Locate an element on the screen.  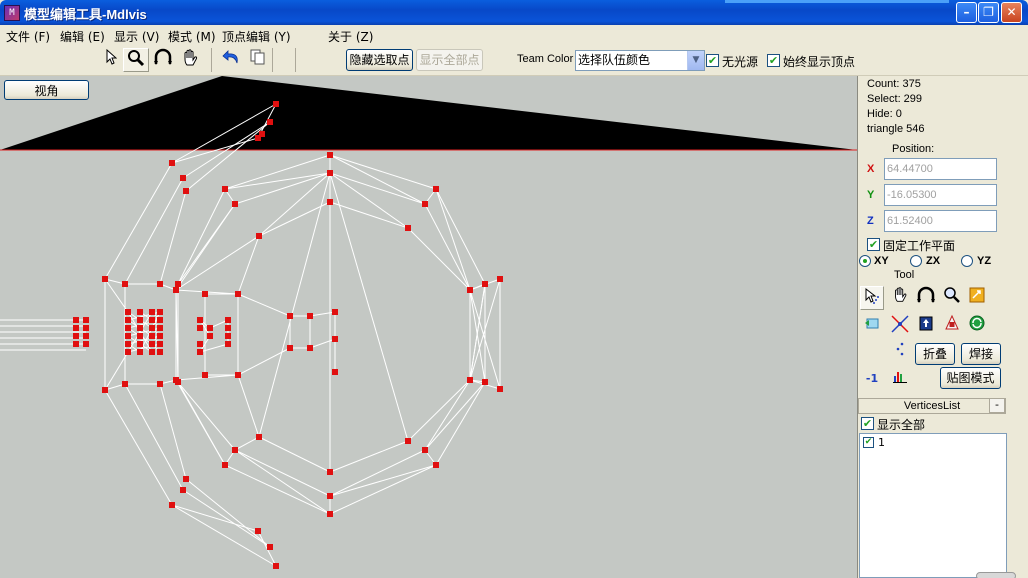
plane-yz-label: YZ is located at coordinates (984, 261).